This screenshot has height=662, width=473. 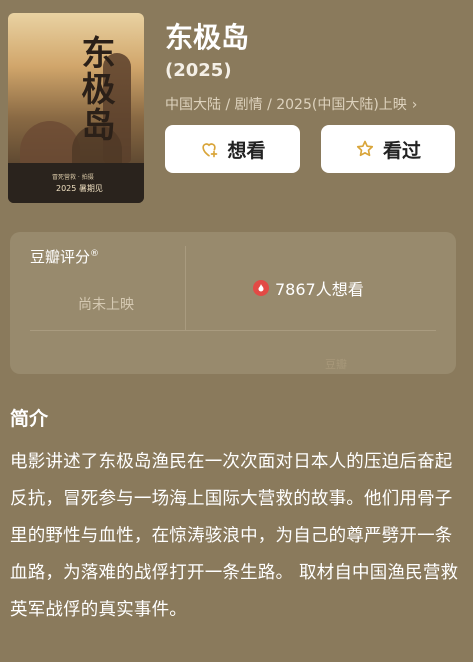 I want to click on seen-label: 看过, so click(x=401, y=150).